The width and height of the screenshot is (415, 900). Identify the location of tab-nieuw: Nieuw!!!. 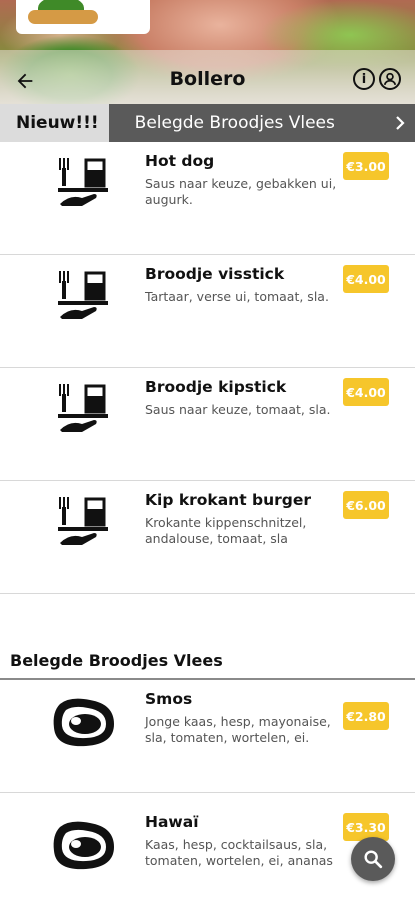
(54, 123).